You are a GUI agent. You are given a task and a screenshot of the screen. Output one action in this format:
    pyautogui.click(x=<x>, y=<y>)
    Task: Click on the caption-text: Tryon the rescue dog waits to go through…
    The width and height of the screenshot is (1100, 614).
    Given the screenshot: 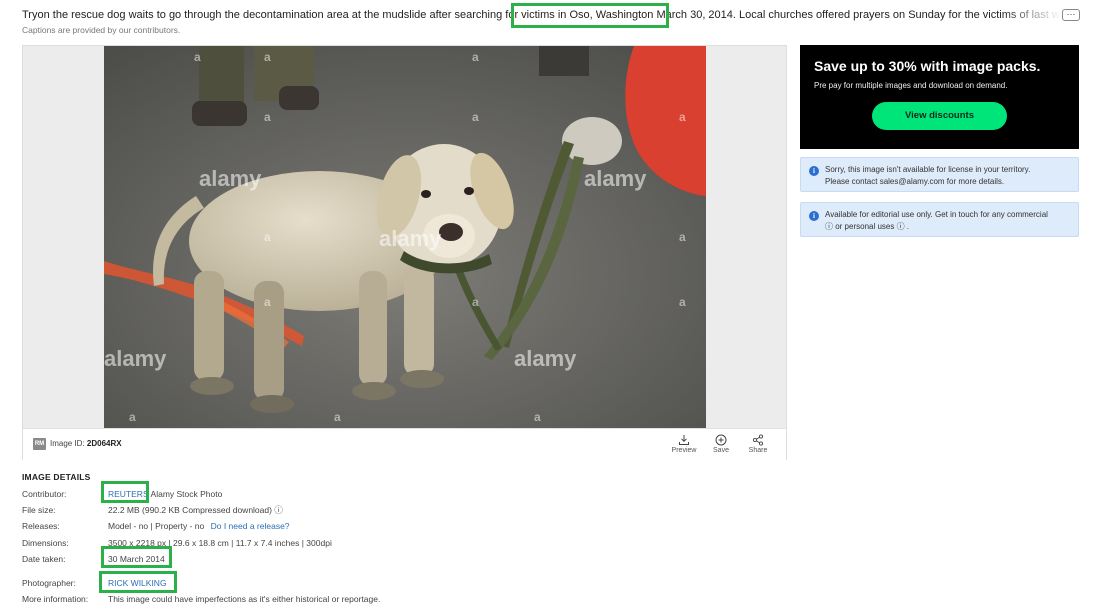 What is the action you would take?
    pyautogui.click(x=542, y=15)
    